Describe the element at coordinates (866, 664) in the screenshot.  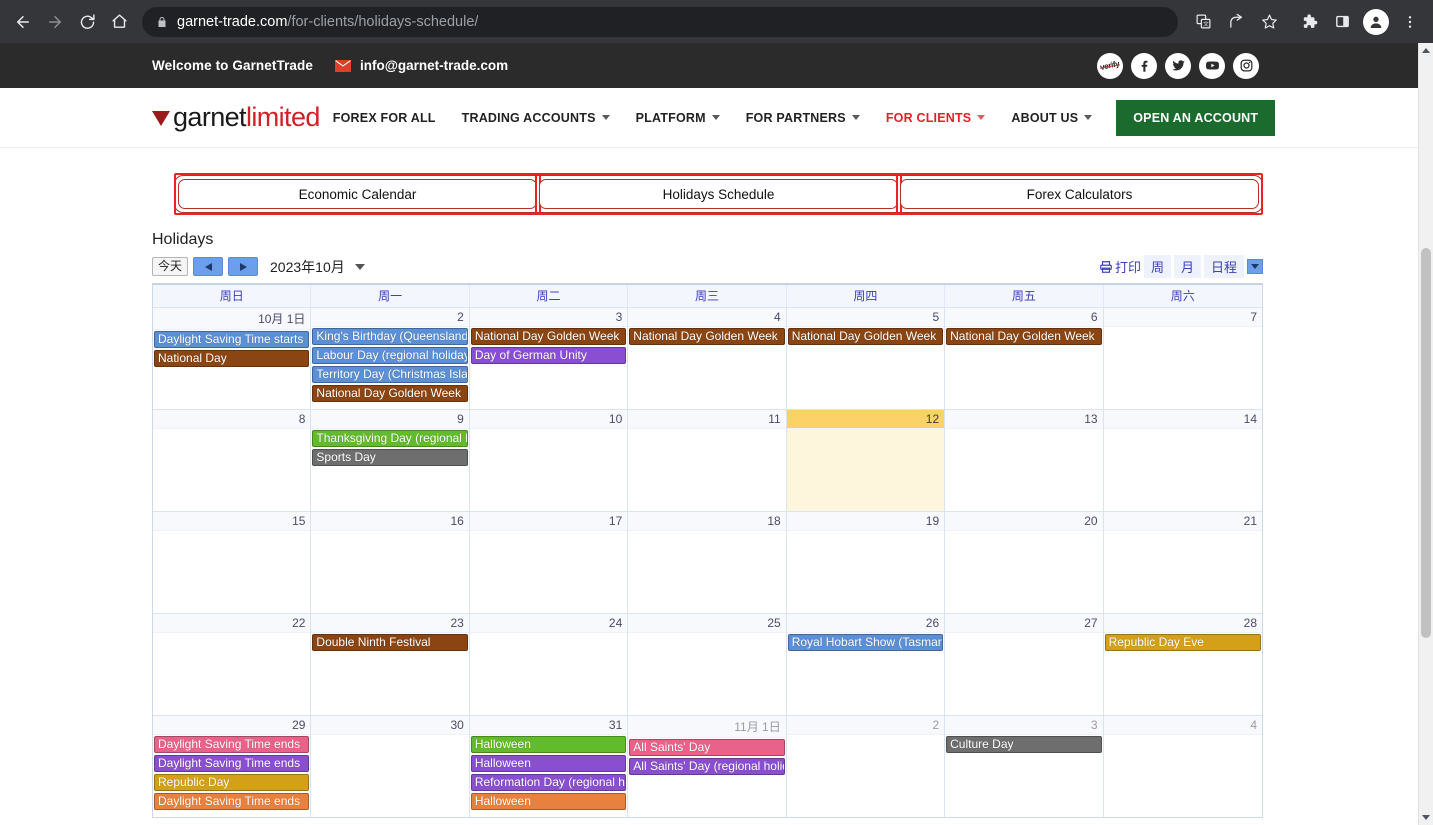
I see `calendar-day-cell: 26 Royal Hobart Show (Tasmania)` at that location.